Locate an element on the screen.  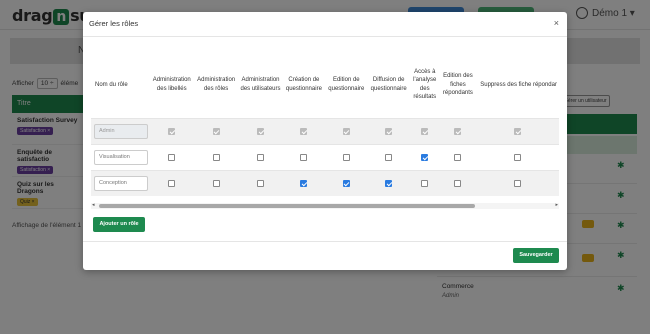
role-row: Visualisation is located at coordinates (325, 156).